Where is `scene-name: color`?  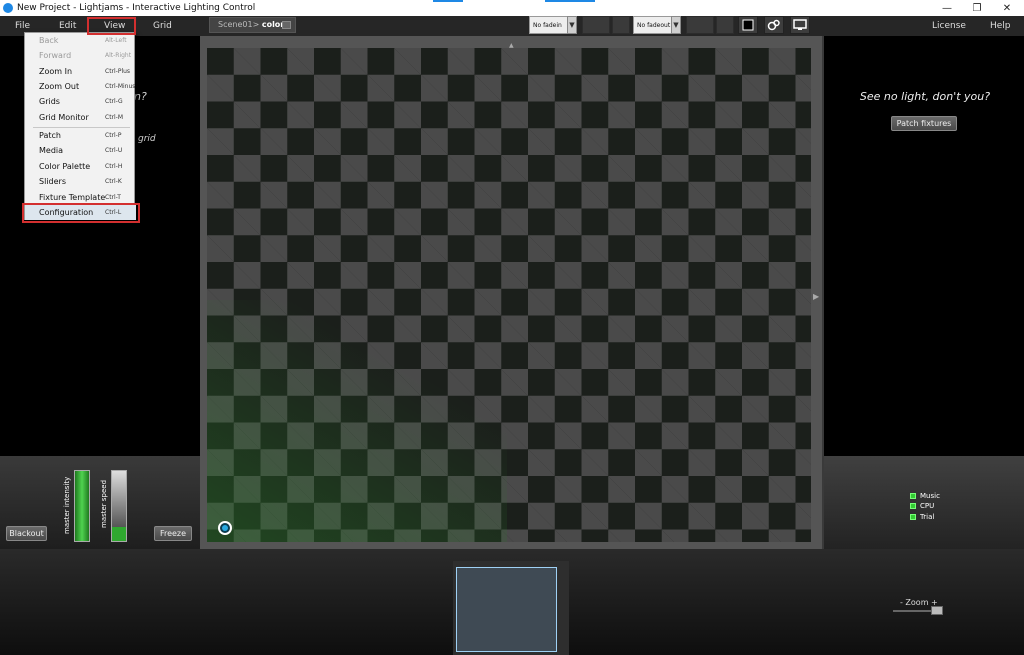
scene-name: color is located at coordinates (273, 24).